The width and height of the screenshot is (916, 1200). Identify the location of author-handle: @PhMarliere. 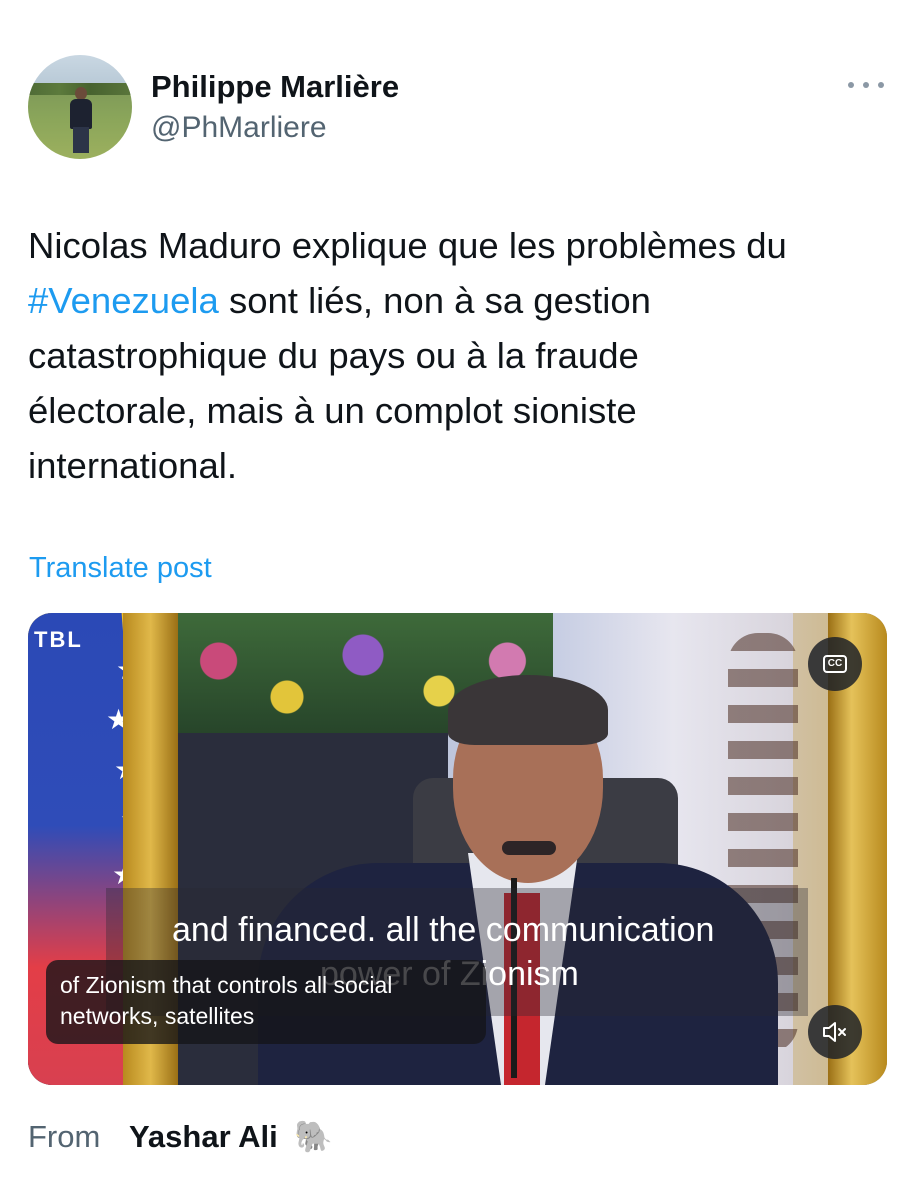
(239, 128).